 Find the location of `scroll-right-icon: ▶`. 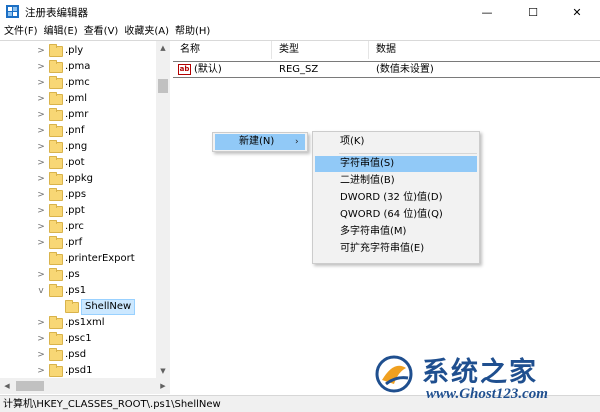

scroll-right-icon: ▶ is located at coordinates (163, 386).